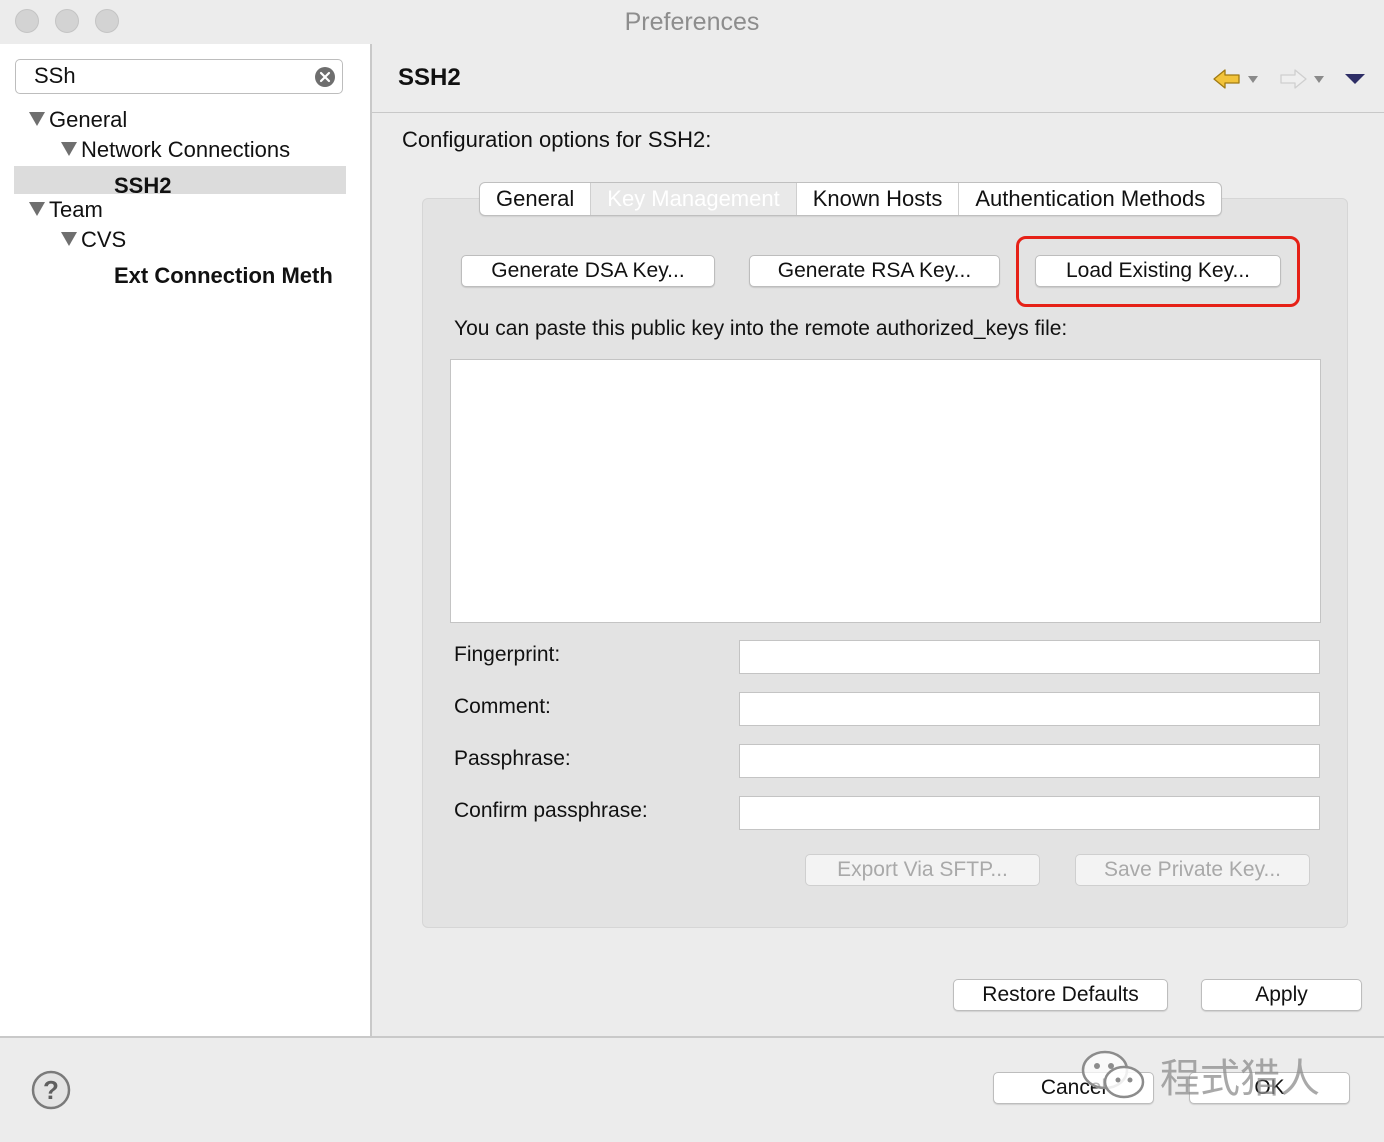  I want to click on forward-history-dropdown-icon, so click(1319, 79).